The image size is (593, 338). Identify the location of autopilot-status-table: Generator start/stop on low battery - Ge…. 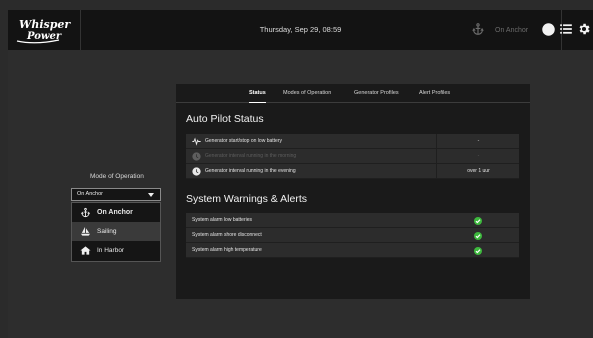
(352, 156).